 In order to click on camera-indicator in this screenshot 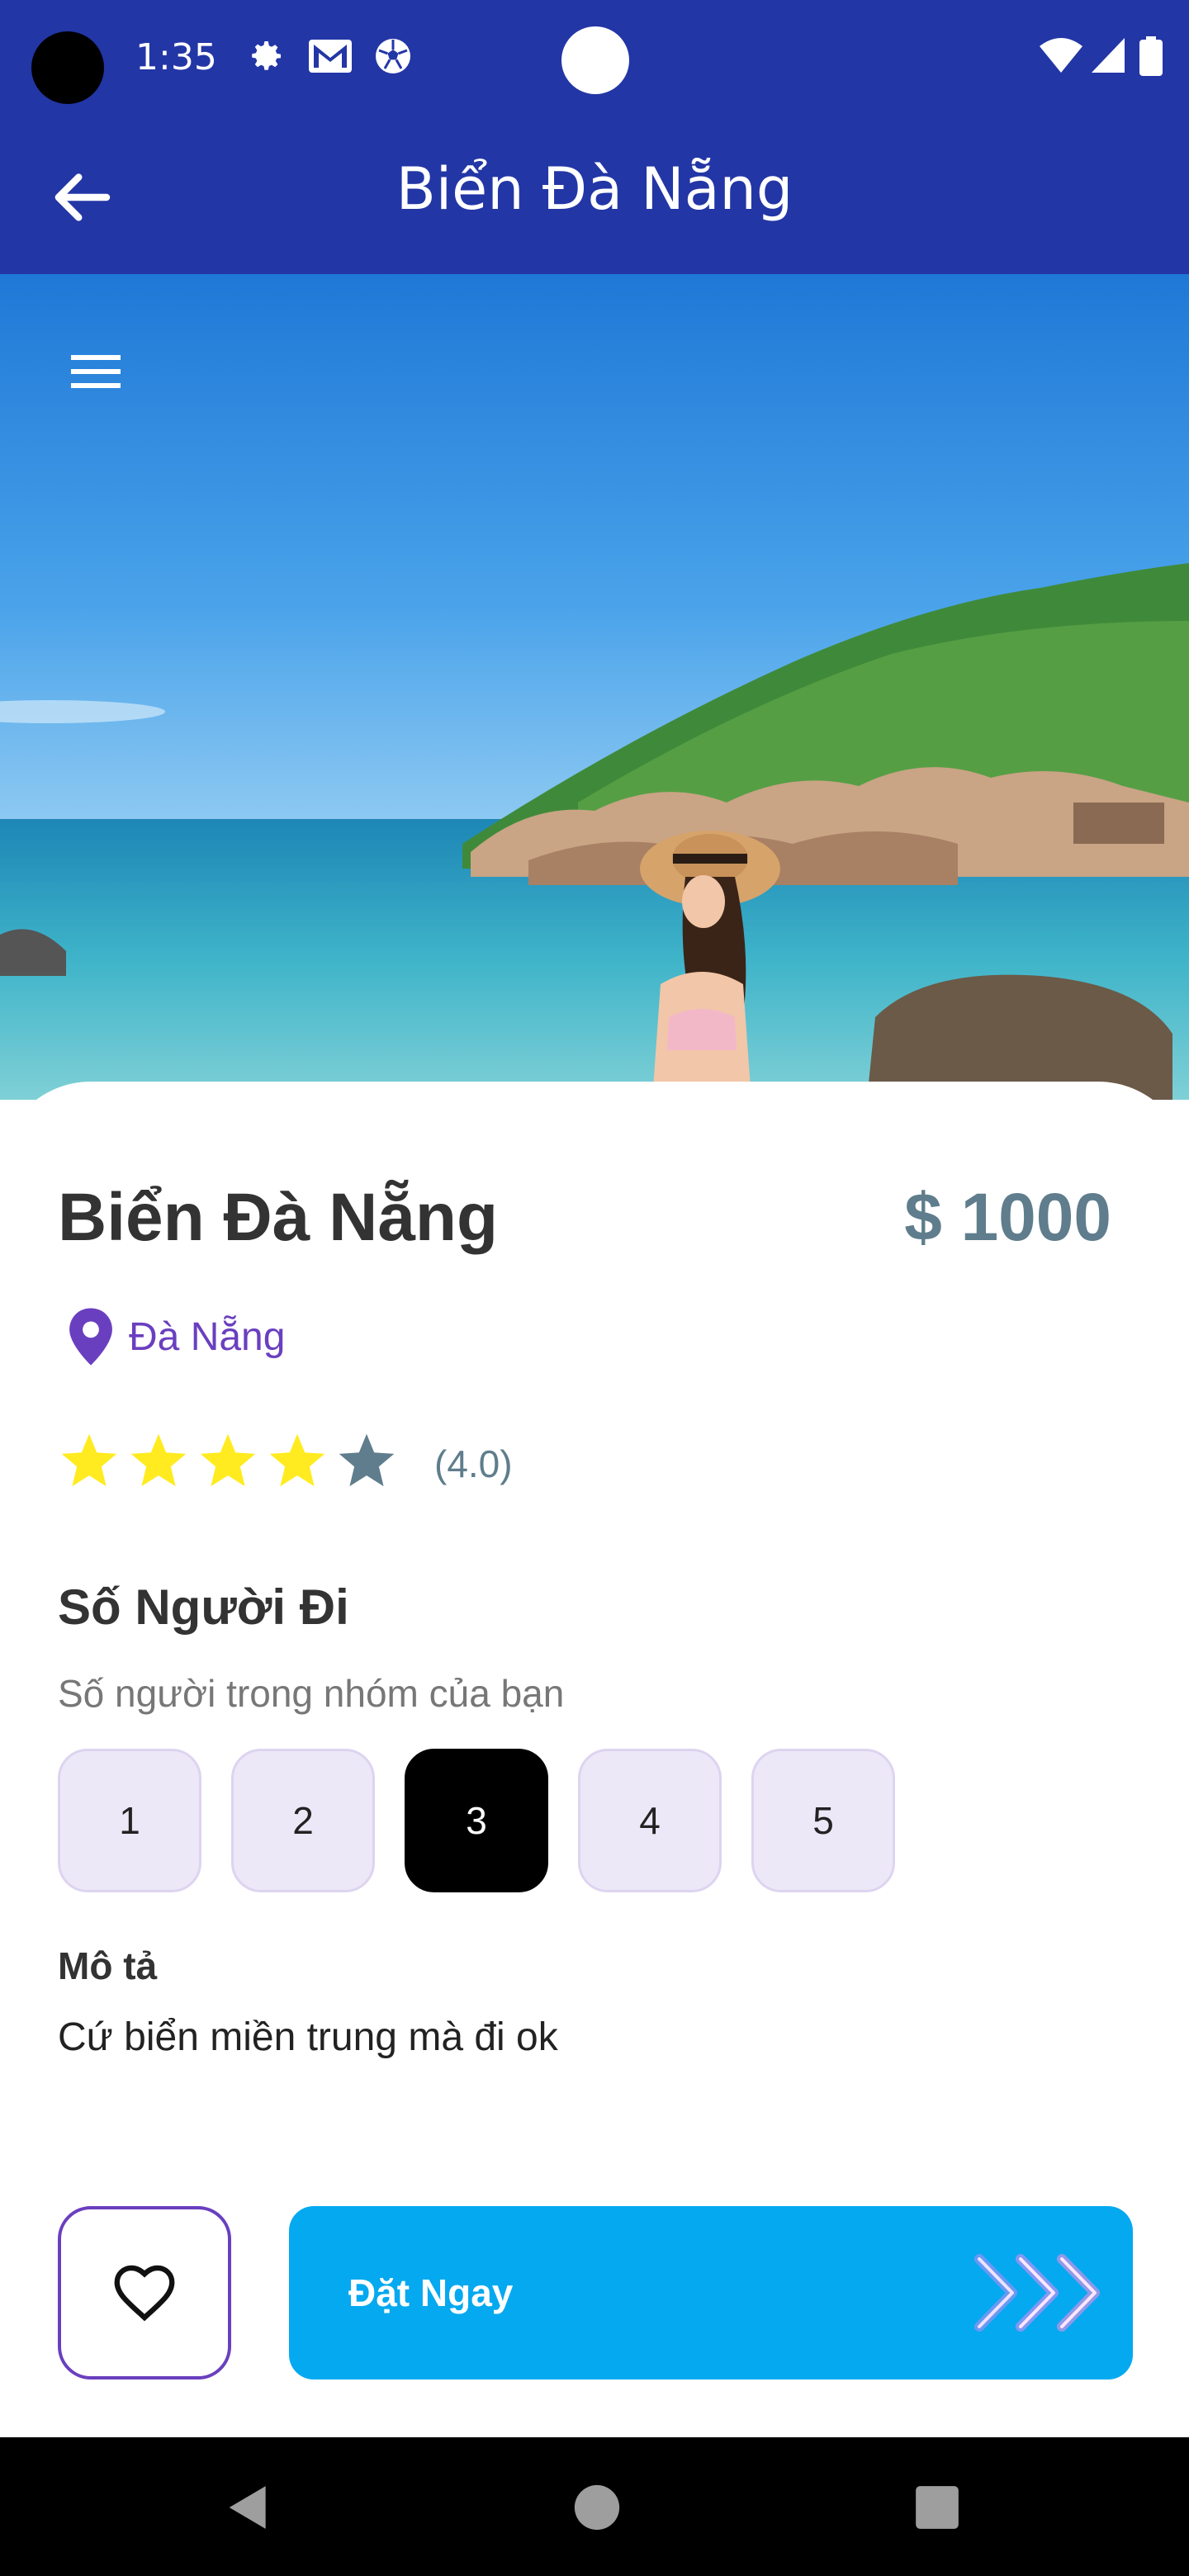, I will do `click(595, 60)`.